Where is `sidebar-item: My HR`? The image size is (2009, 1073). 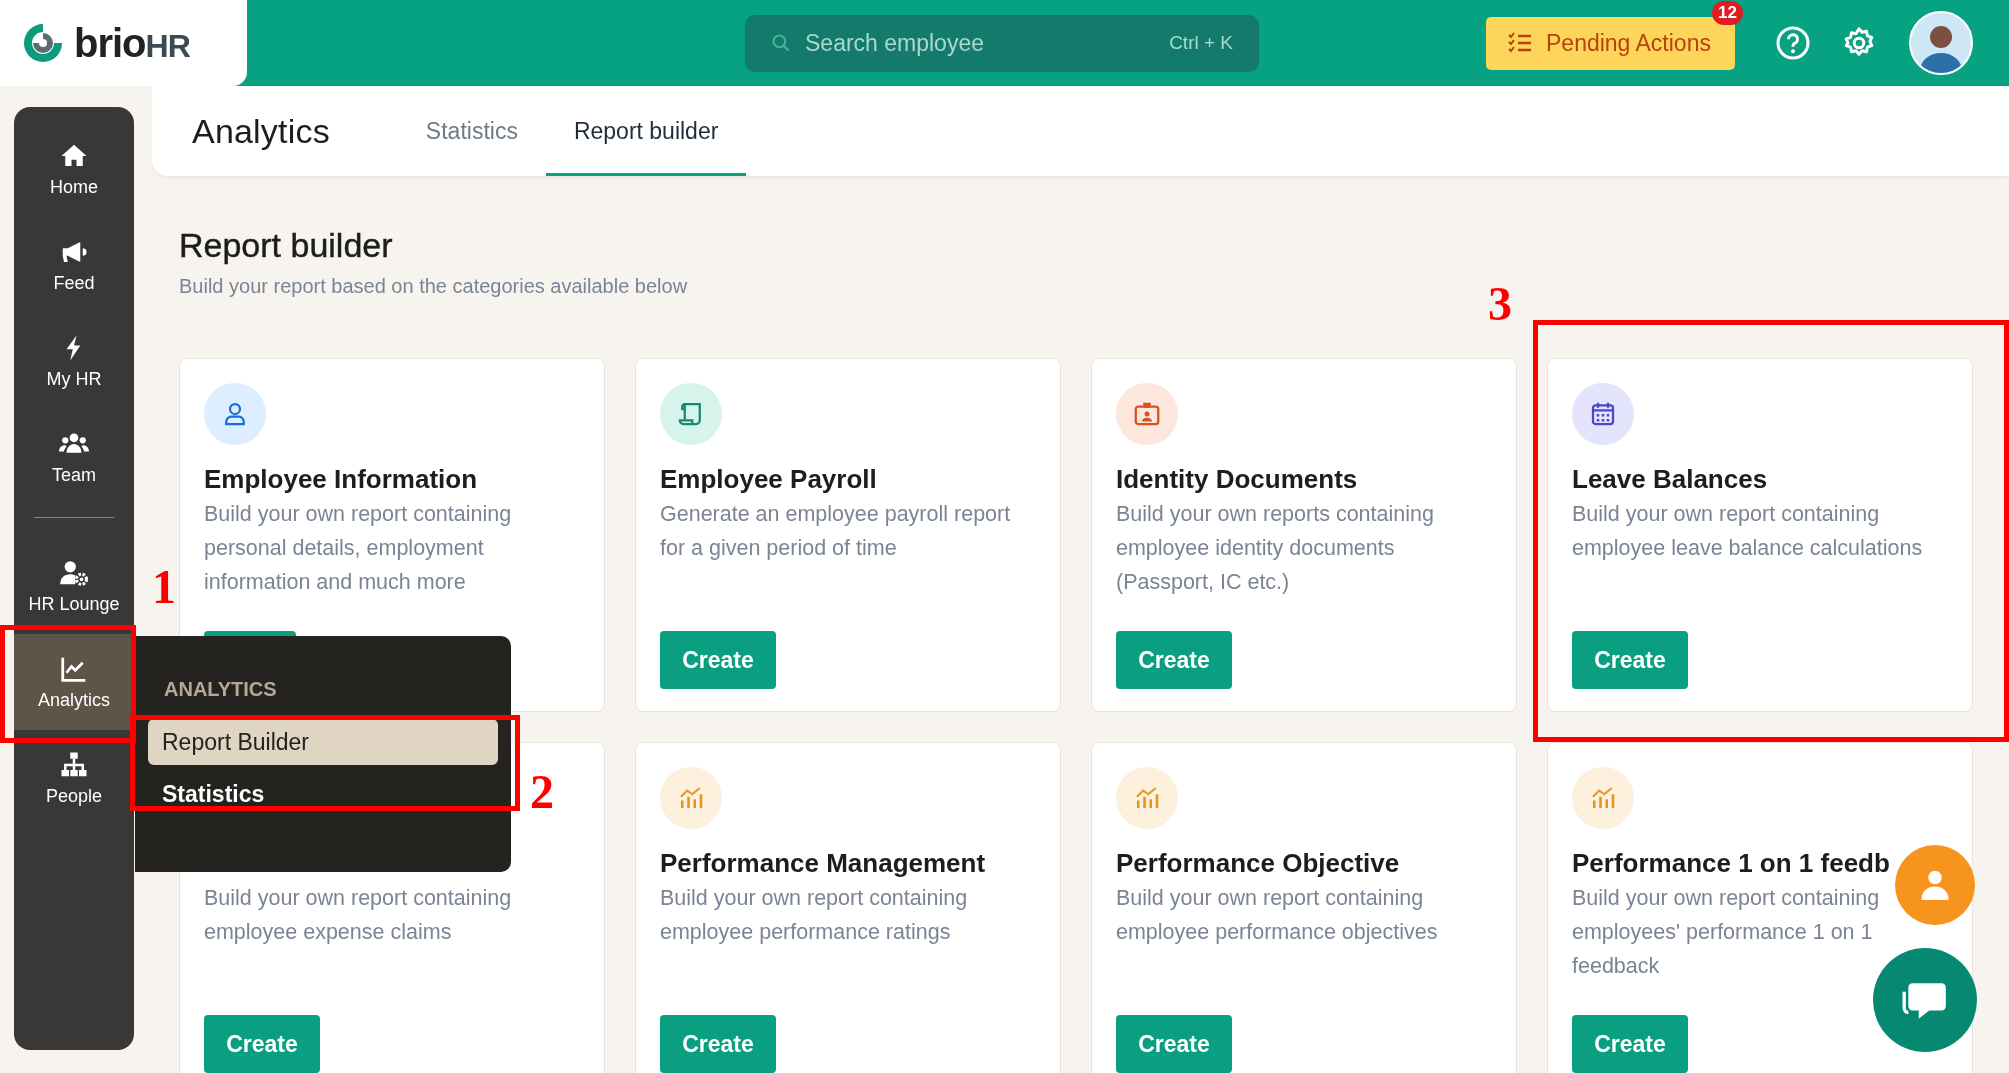
sidebar-item: My HR is located at coordinates (74, 361).